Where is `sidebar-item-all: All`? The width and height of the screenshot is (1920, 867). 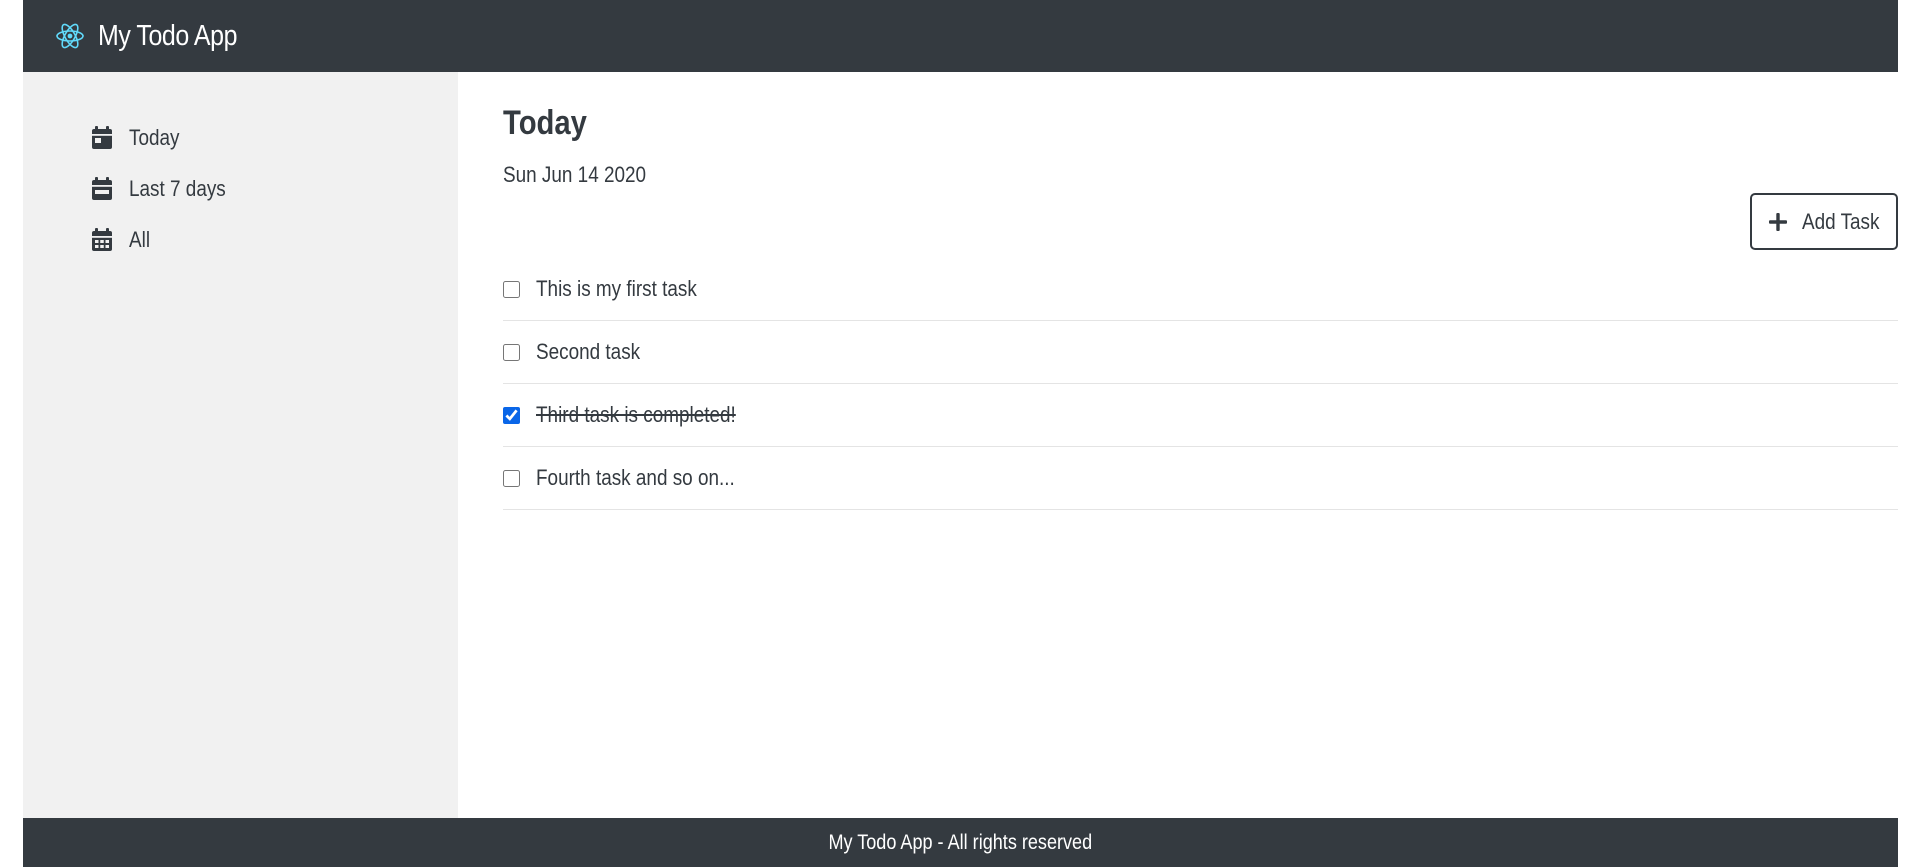
sidebar-item-all: All is located at coordinates (240, 239).